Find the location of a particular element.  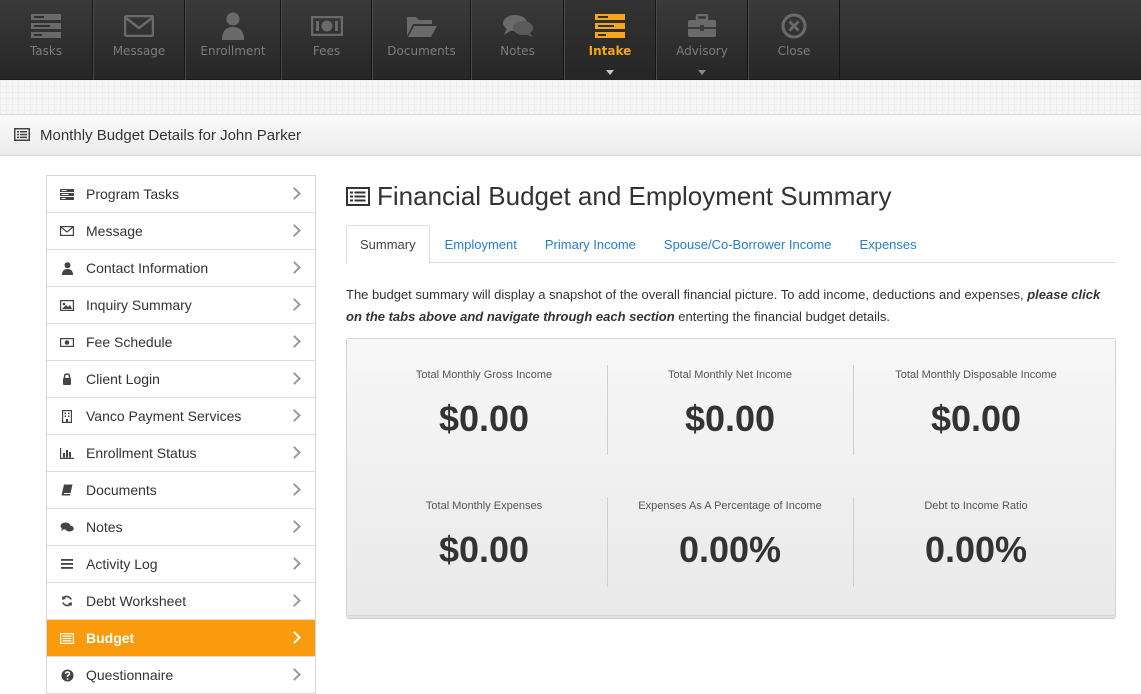

tab-primary-income: Primary Income is located at coordinates (590, 244).